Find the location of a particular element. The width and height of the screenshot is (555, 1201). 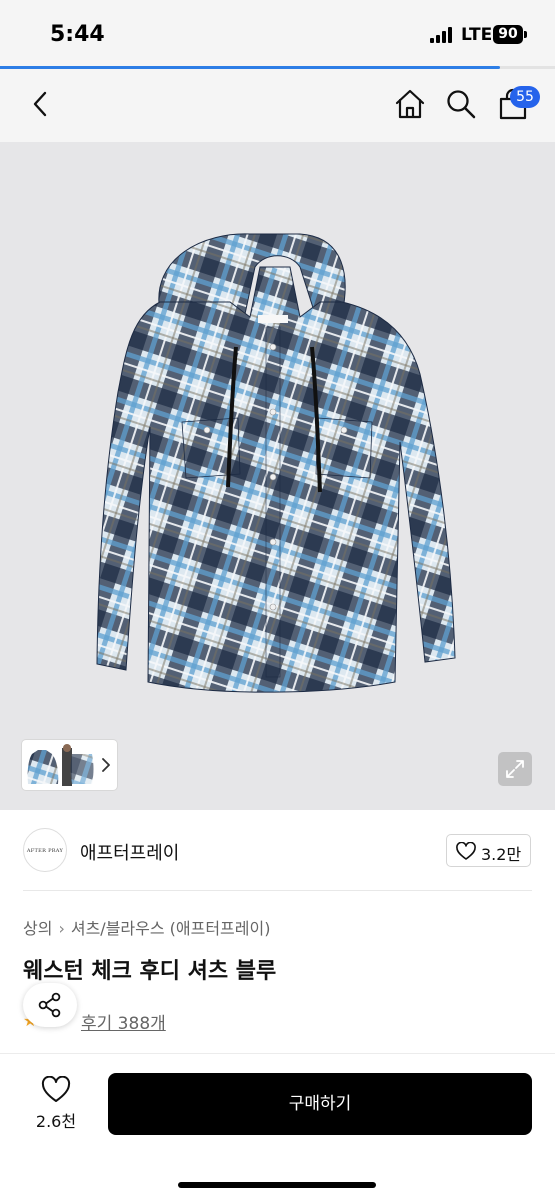

product-title: 웨스턴 체크 후디 셔츠 블루 is located at coordinates (150, 971).